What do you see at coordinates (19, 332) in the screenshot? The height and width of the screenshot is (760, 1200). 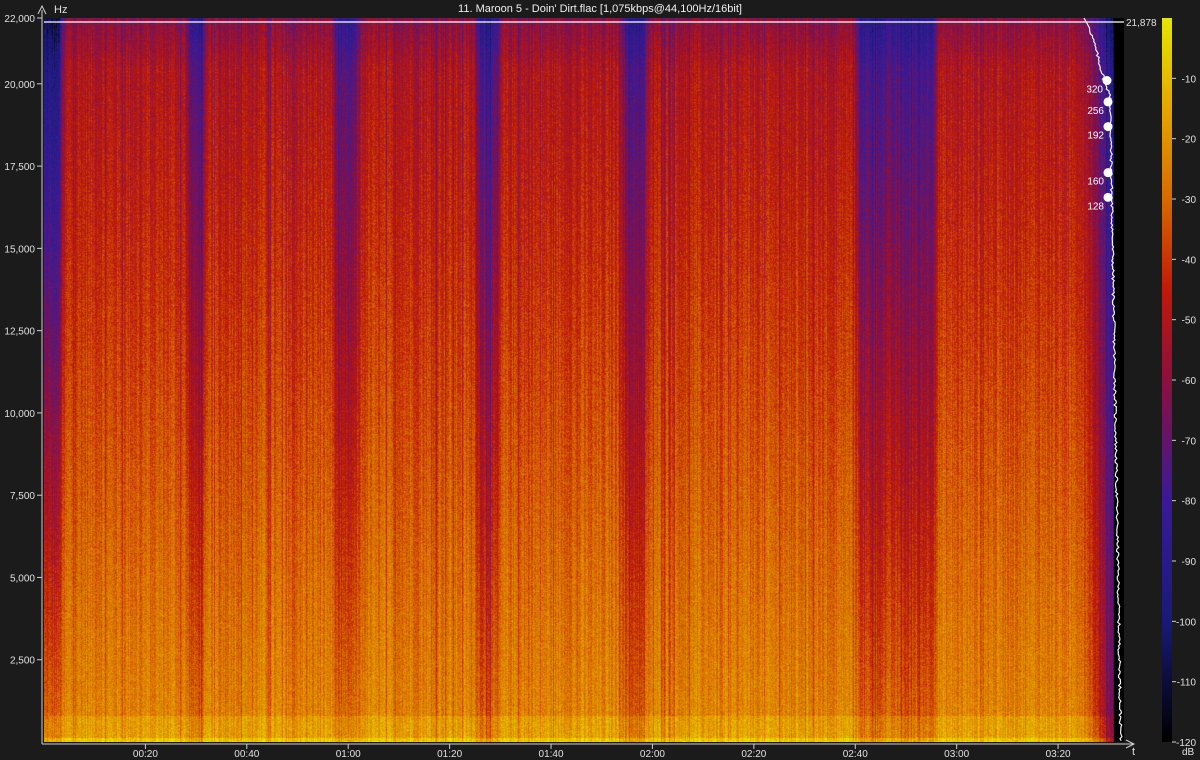 I see `y-tick-label: 12,500` at bounding box center [19, 332].